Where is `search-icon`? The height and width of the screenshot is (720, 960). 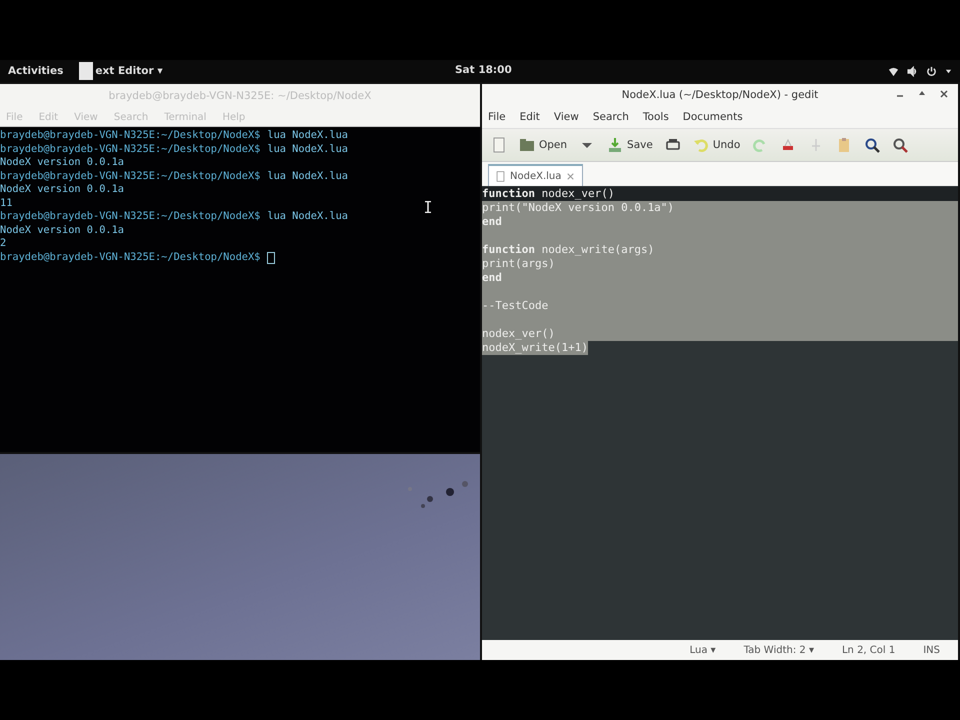 search-icon is located at coordinates (872, 145).